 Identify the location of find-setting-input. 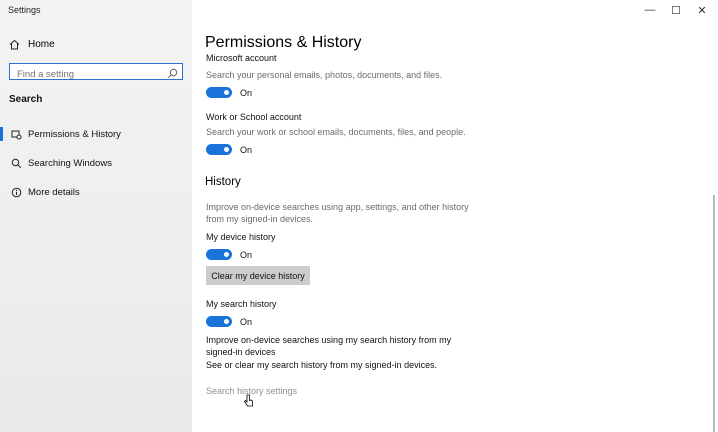
(85, 74).